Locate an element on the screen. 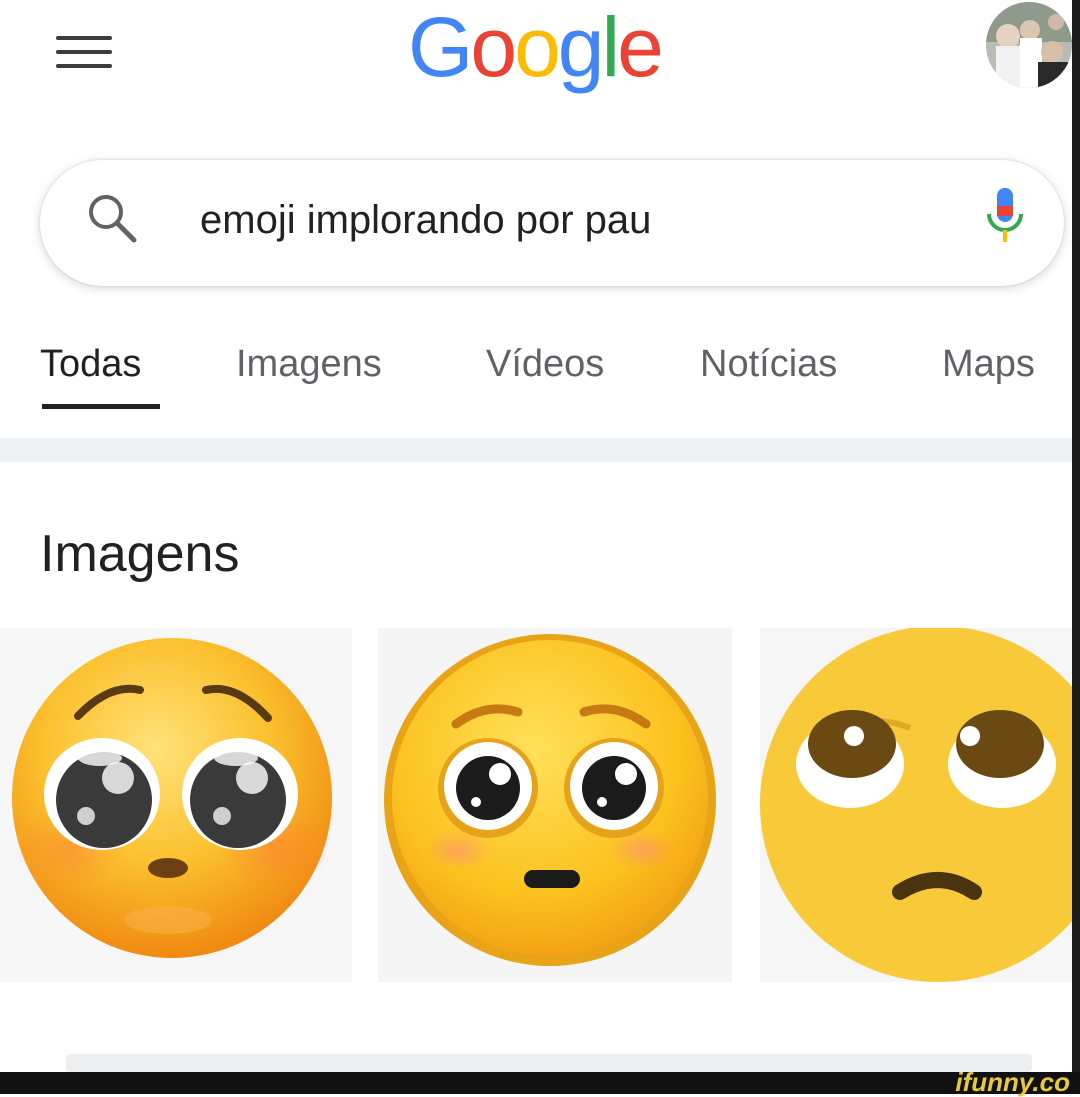 Image resolution: width=1080 pixels, height=1097 pixels. ifunny-watermark: ifunny.co is located at coordinates (1012, 1082).